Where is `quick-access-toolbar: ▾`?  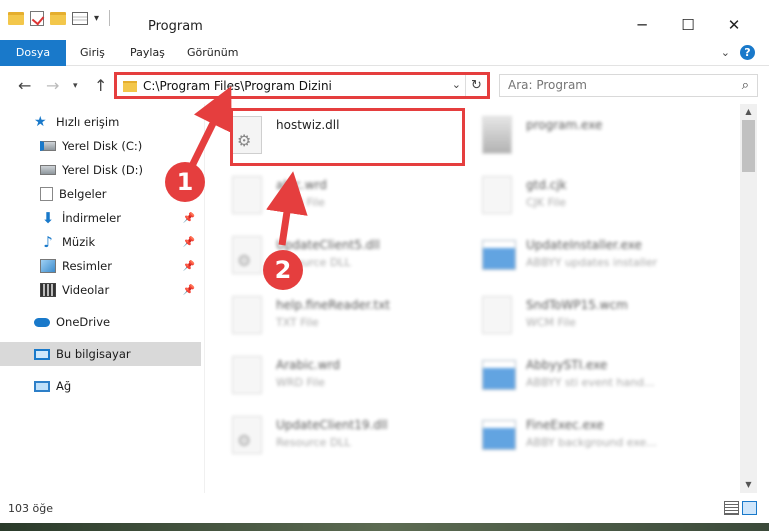 quick-access-toolbar: ▾ is located at coordinates (59, 18).